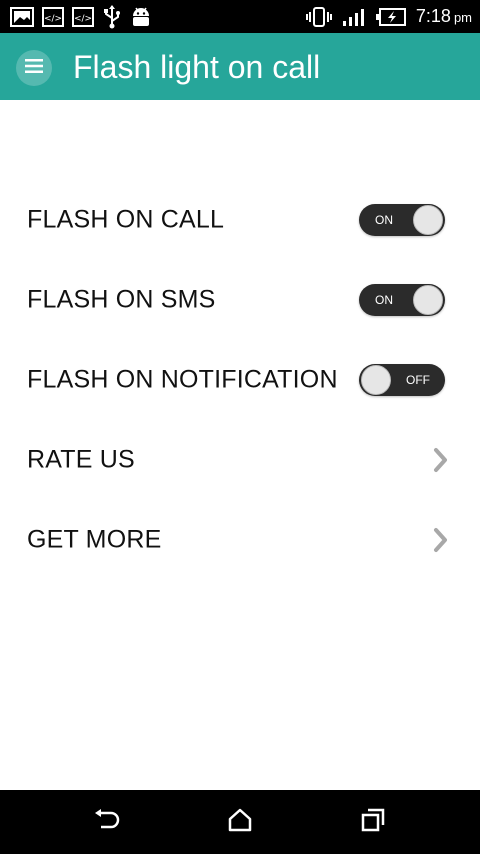 Image resolution: width=480 pixels, height=854 pixels. What do you see at coordinates (402, 300) in the screenshot?
I see `flash-on-sms-toggle: ON` at bounding box center [402, 300].